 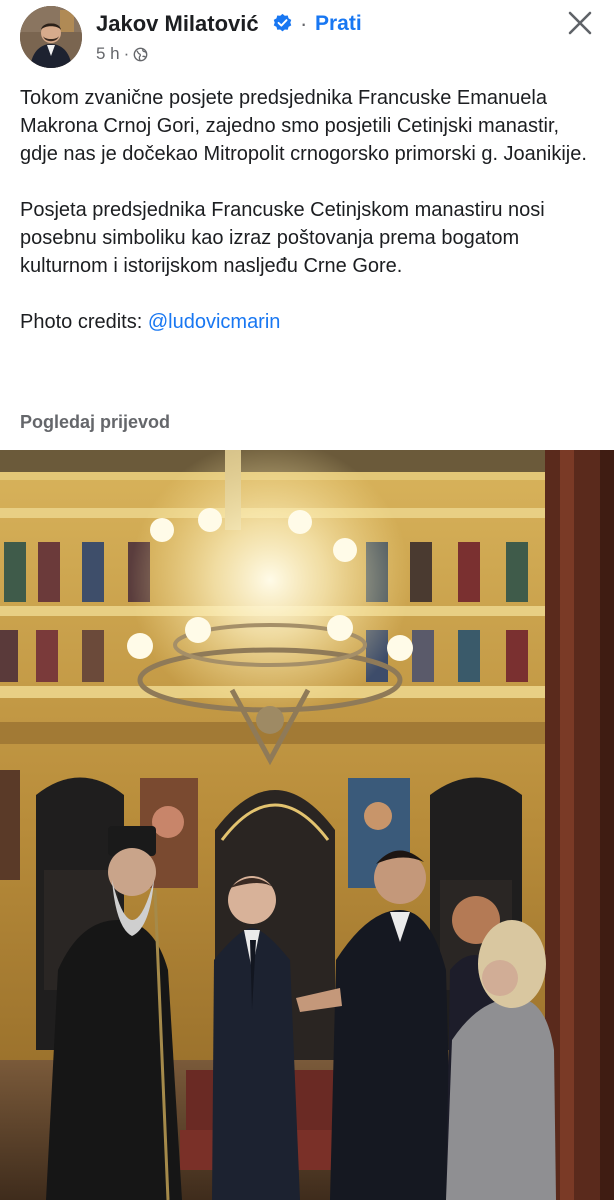 I want to click on close-icon, so click(x=580, y=23).